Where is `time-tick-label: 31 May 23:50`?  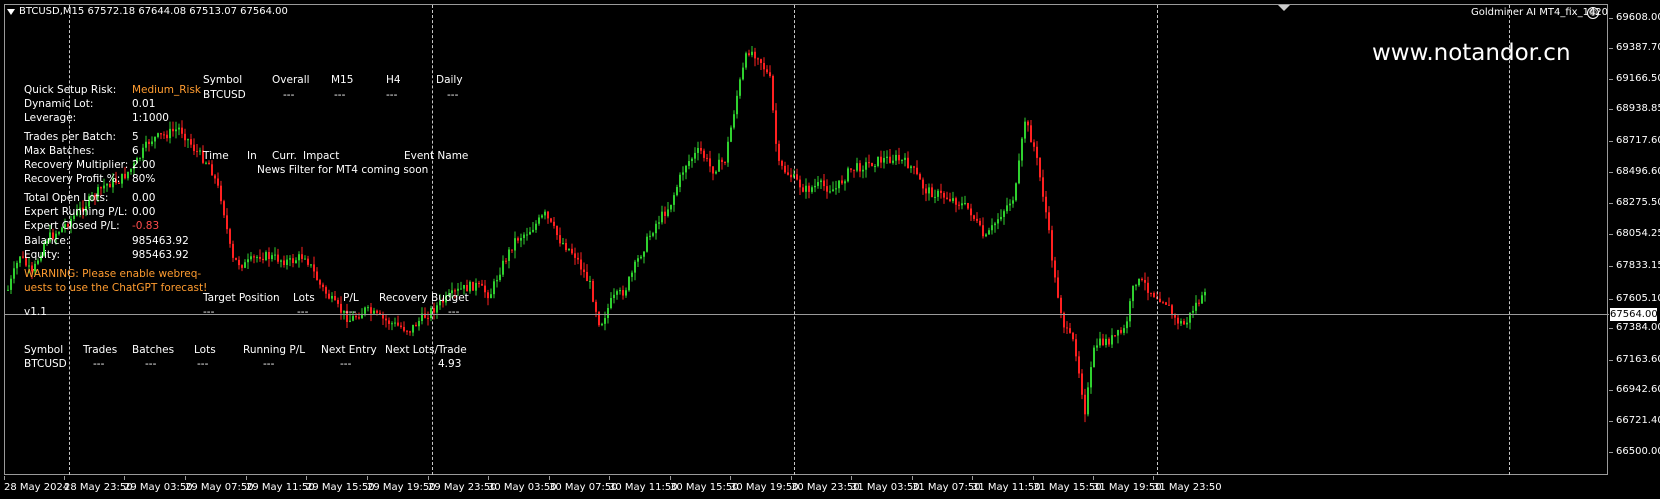 time-tick-label: 31 May 23:50 is located at coordinates (1187, 487).